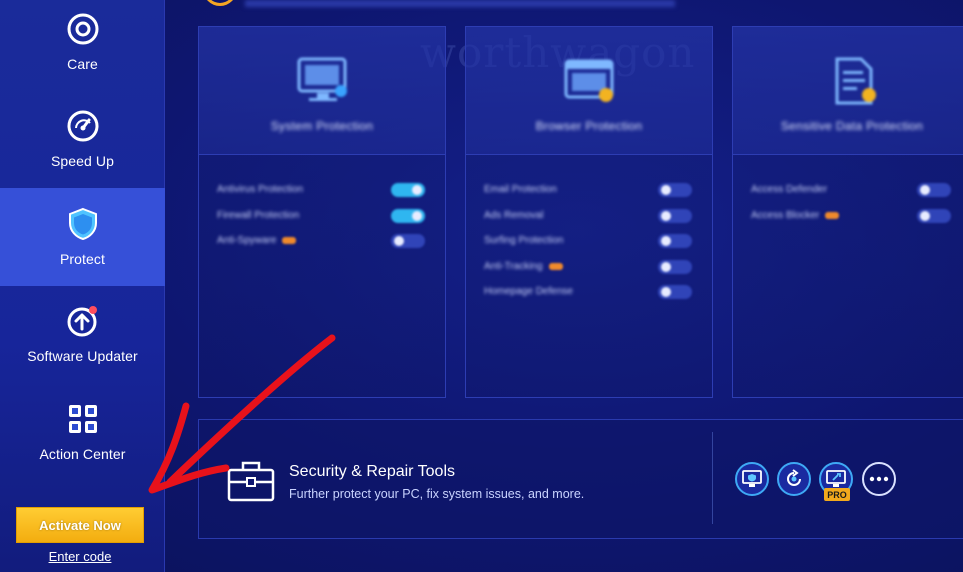 The image size is (963, 572). I want to click on row-label: Surfing Protection, so click(524, 241).